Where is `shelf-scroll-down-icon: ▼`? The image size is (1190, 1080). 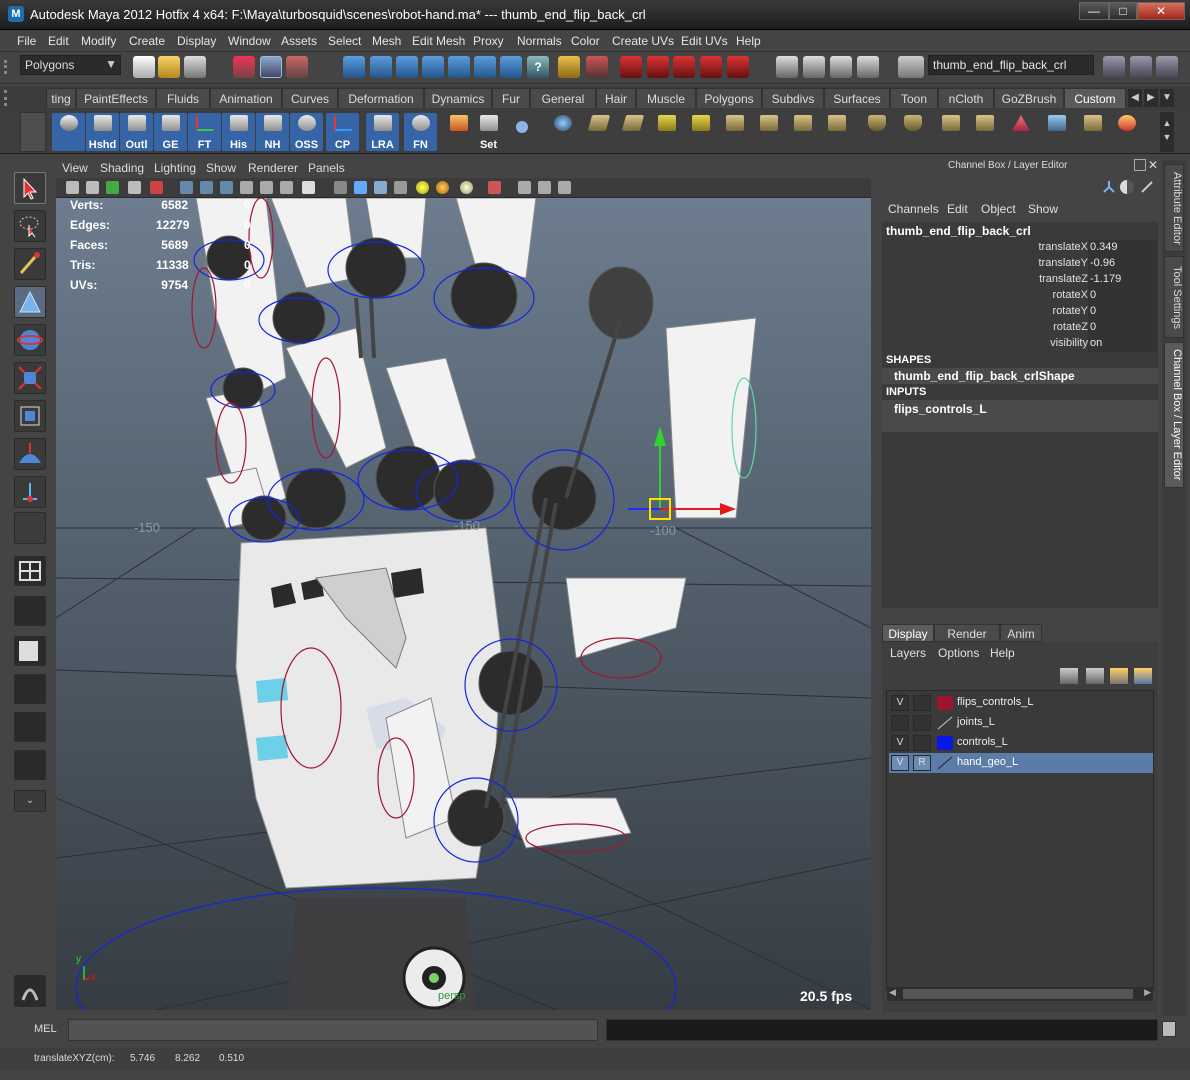 shelf-scroll-down-icon: ▼ is located at coordinates (1167, 98).